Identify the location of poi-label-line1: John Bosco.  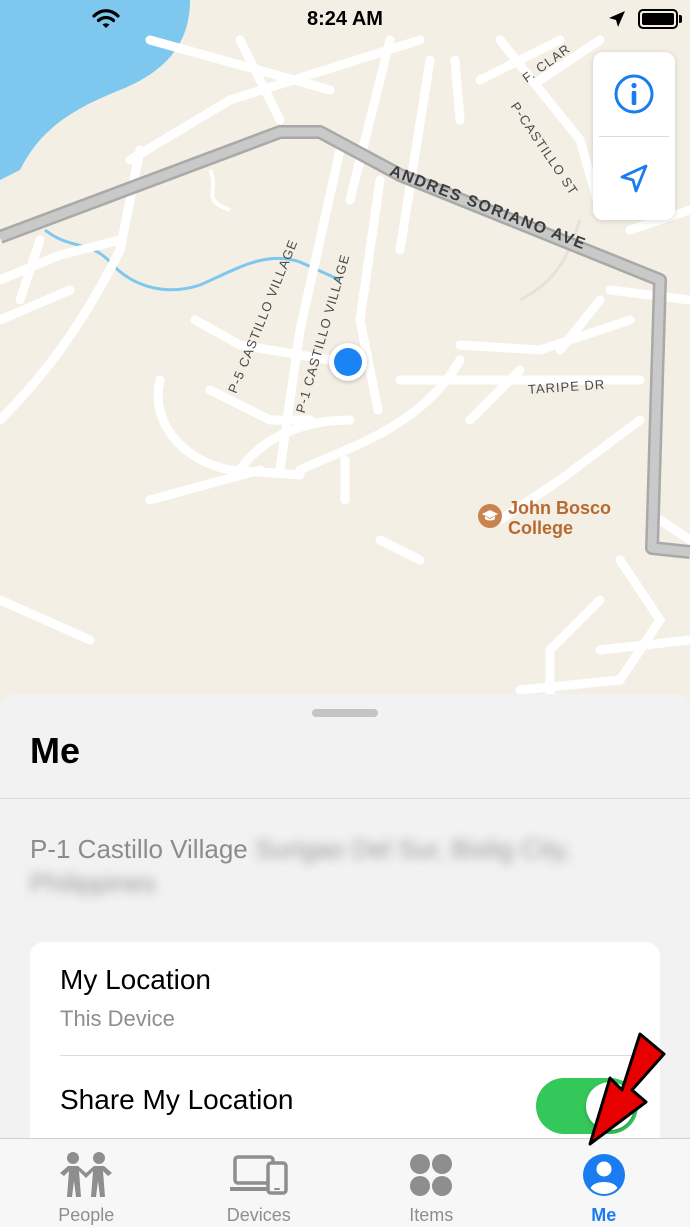
(560, 508).